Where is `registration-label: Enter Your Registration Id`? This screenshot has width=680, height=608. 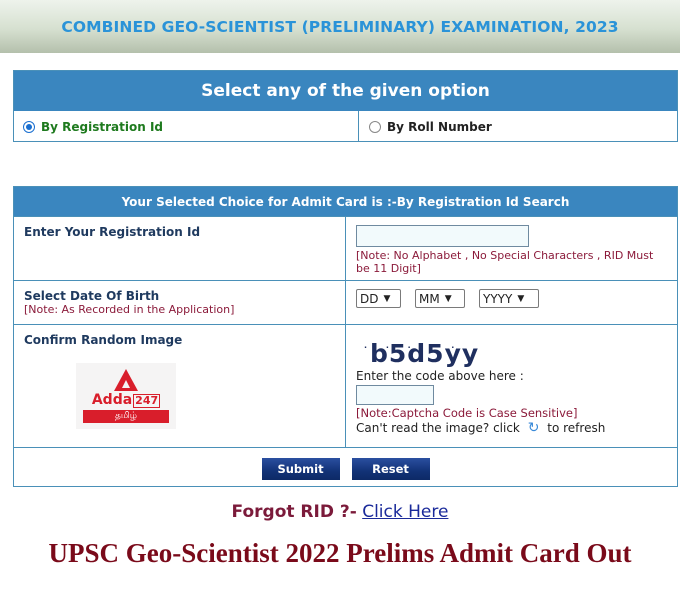 registration-label: Enter Your Registration Id is located at coordinates (112, 232).